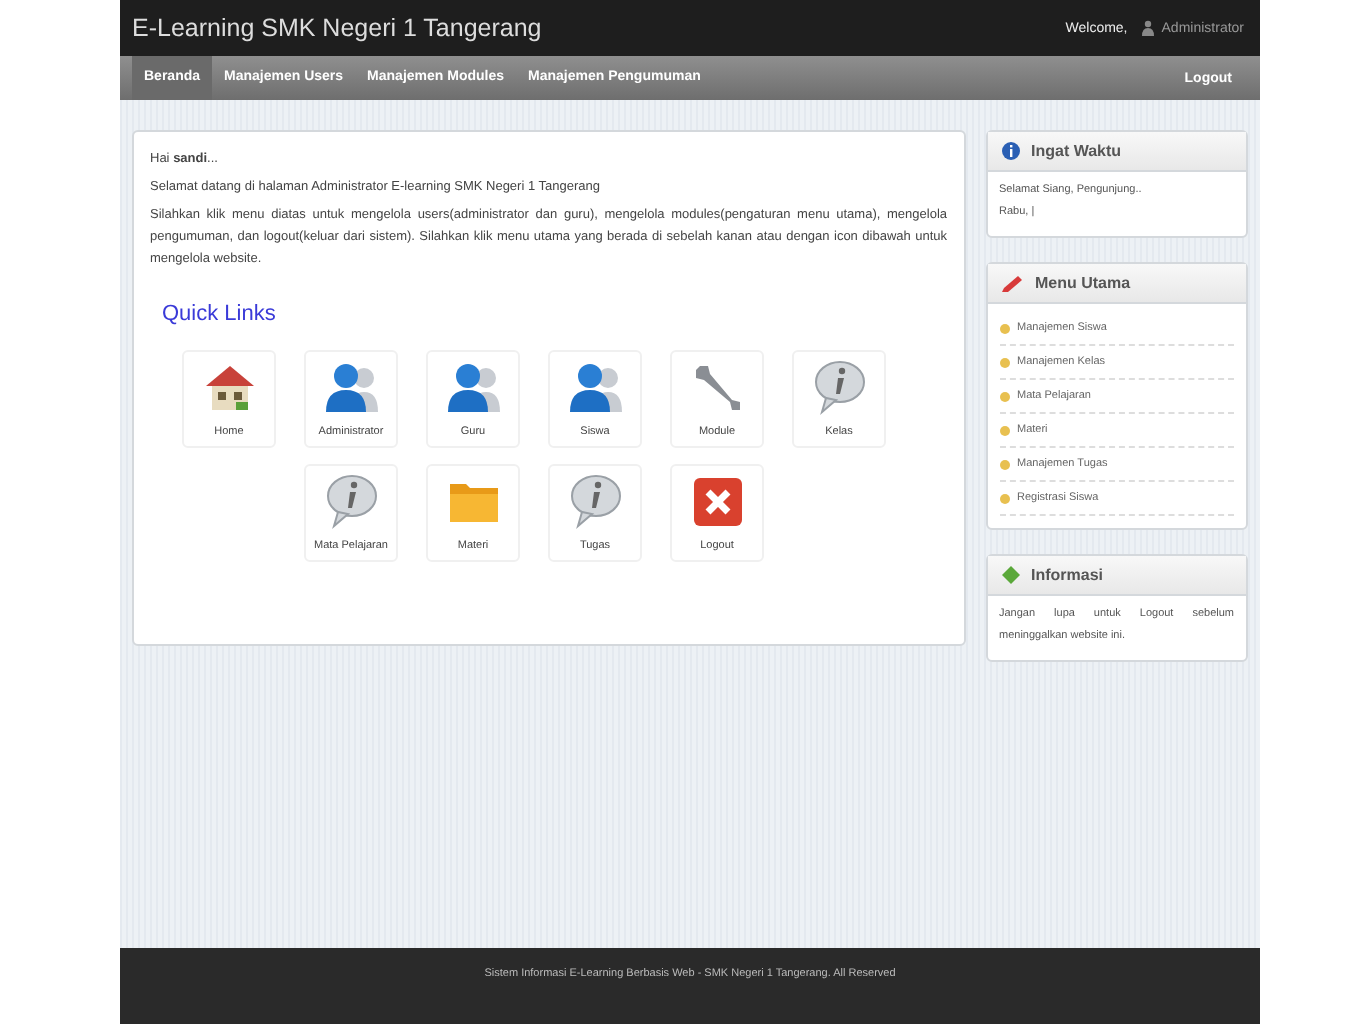 This screenshot has width=1364, height=1024. What do you see at coordinates (1067, 575) in the screenshot?
I see `panel-title: Informasi` at bounding box center [1067, 575].